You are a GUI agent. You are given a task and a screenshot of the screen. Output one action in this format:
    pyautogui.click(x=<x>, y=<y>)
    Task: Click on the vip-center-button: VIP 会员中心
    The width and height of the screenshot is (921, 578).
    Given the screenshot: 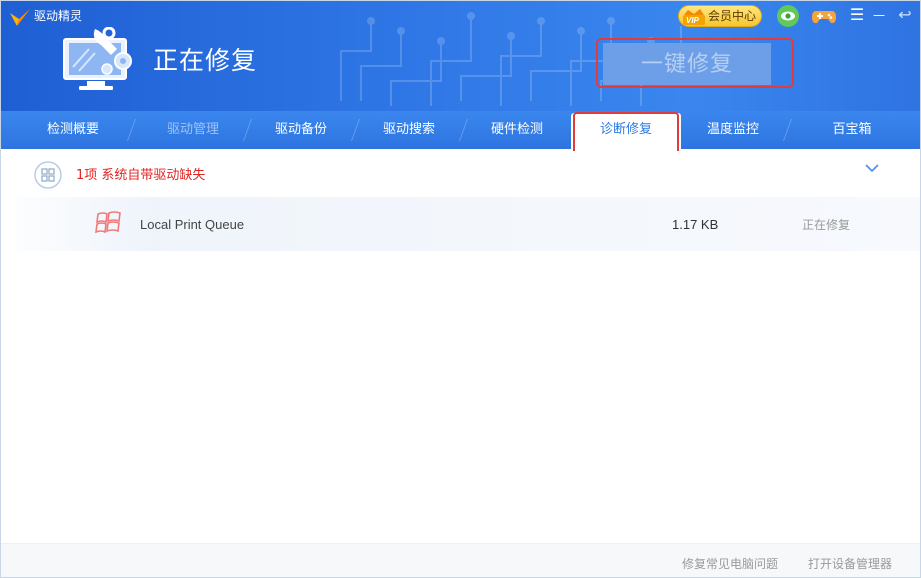 What is the action you would take?
    pyautogui.click(x=720, y=16)
    